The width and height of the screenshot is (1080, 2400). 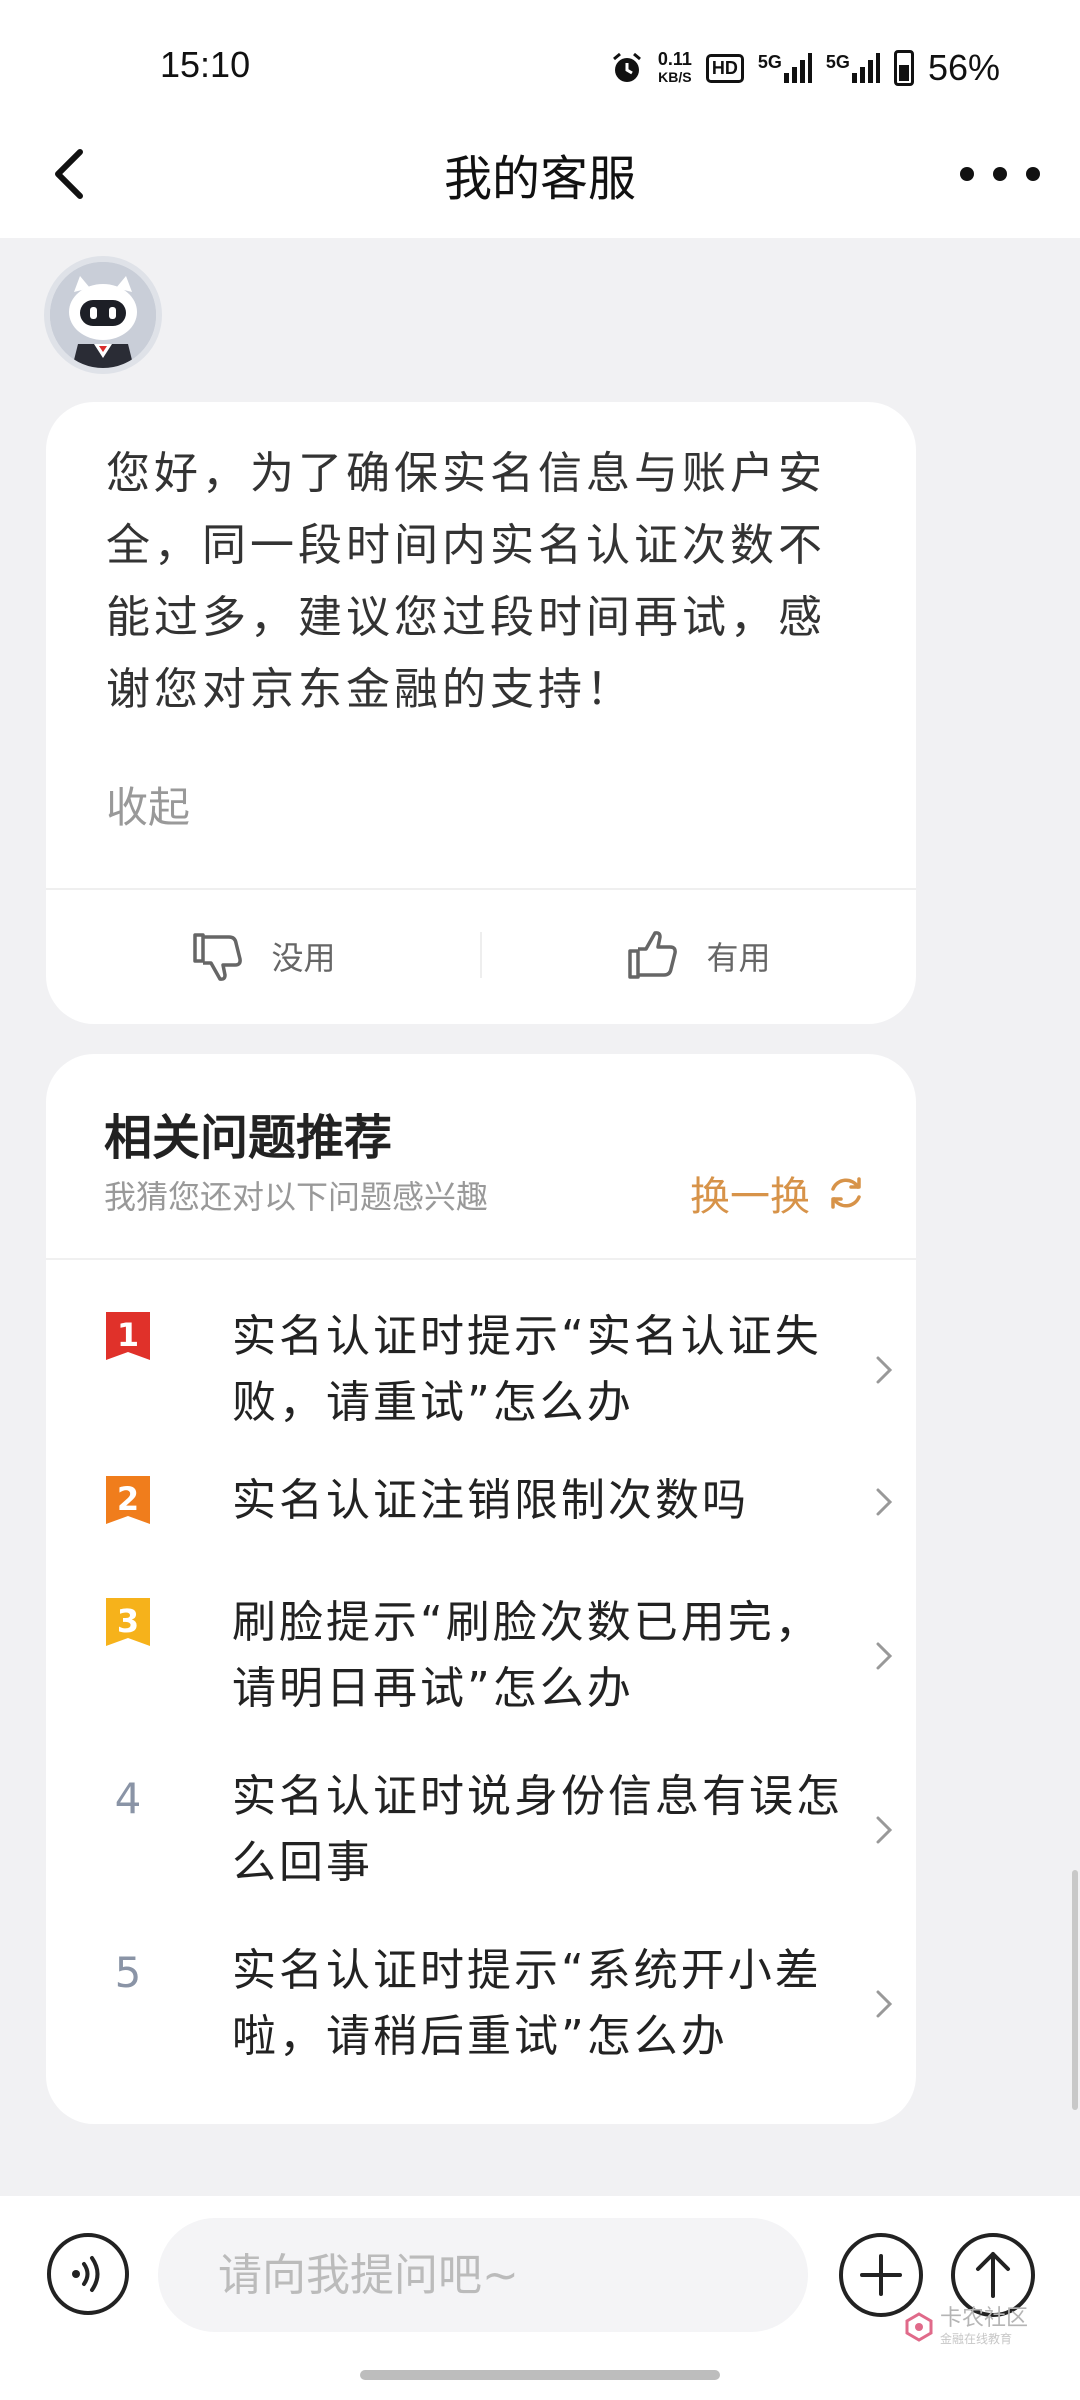 I want to click on unhelpful-label: 没用, so click(x=303, y=958).